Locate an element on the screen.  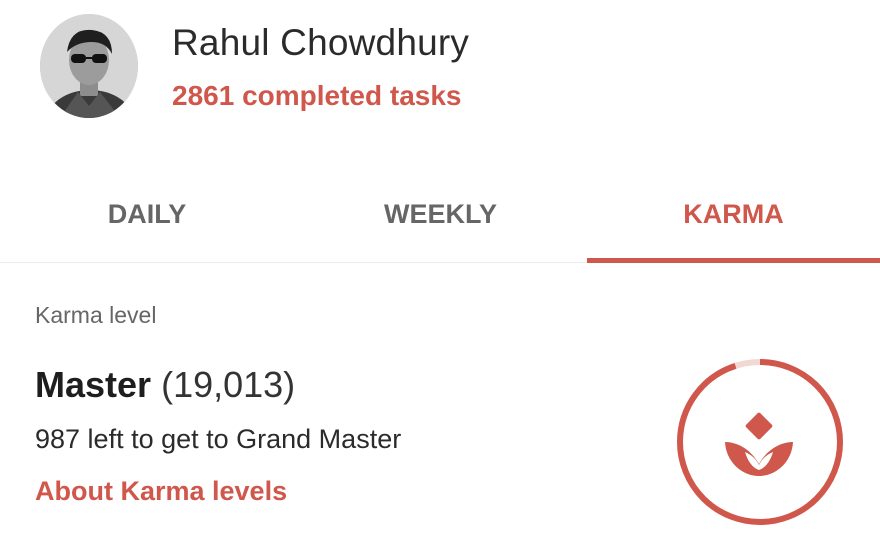
karma-remaining-text: 987 left to get to Grand Master is located at coordinates (218, 439).